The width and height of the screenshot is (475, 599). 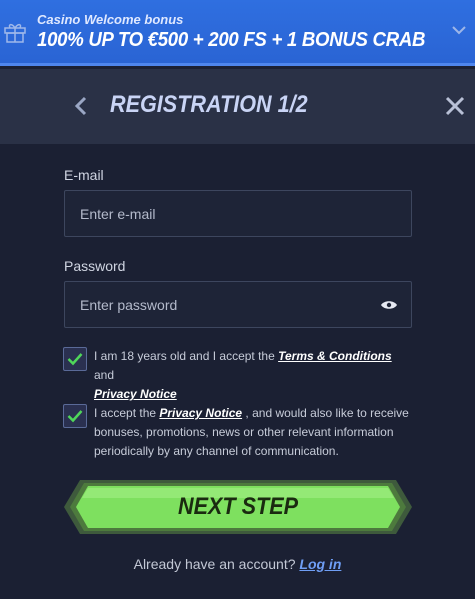 What do you see at coordinates (15, 33) in the screenshot?
I see `gift-icon` at bounding box center [15, 33].